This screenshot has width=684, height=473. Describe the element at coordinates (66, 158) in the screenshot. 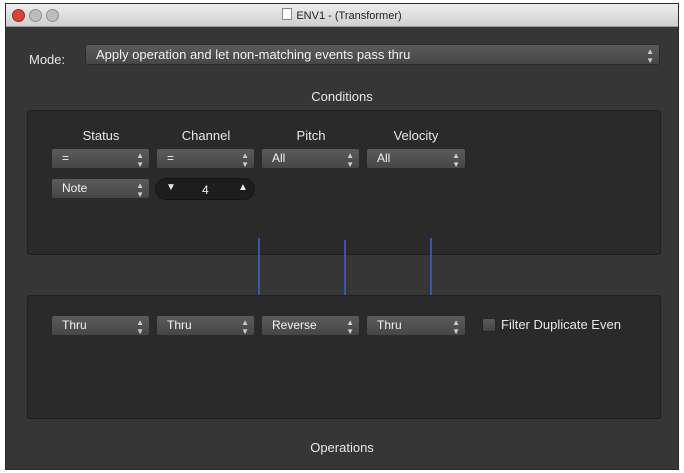

I see `status-condition-value: =` at that location.